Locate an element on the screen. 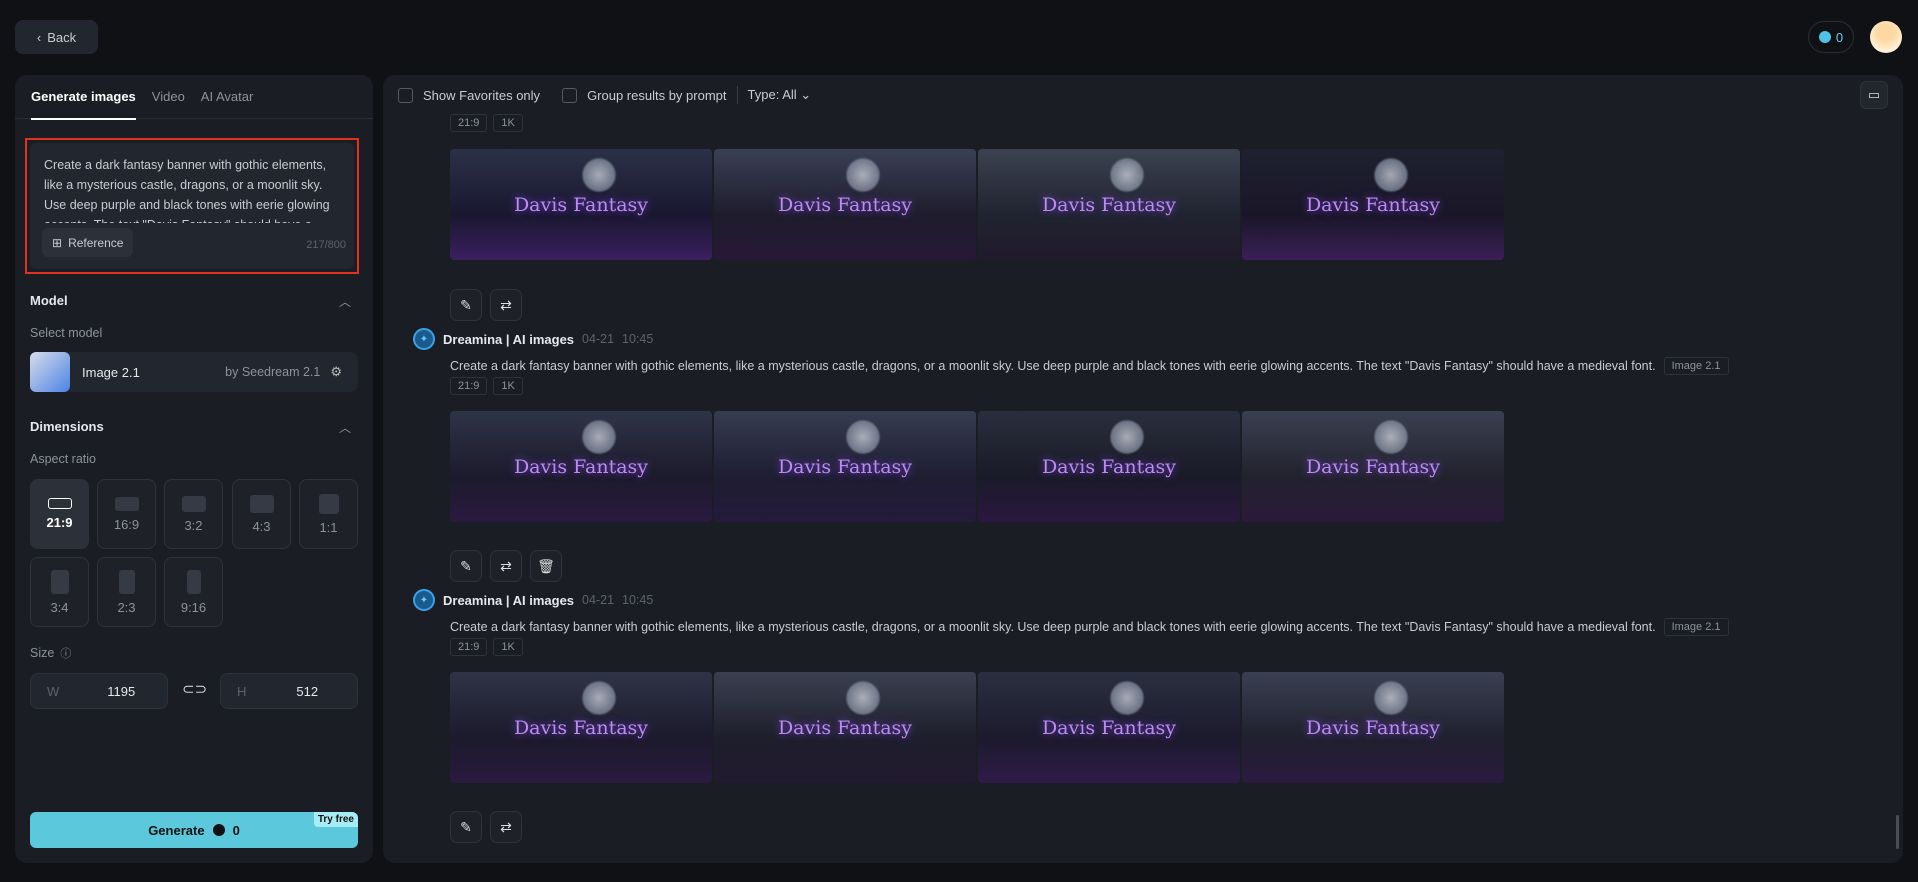  aspect-ratio-label: Aspect ratio is located at coordinates (63, 459).